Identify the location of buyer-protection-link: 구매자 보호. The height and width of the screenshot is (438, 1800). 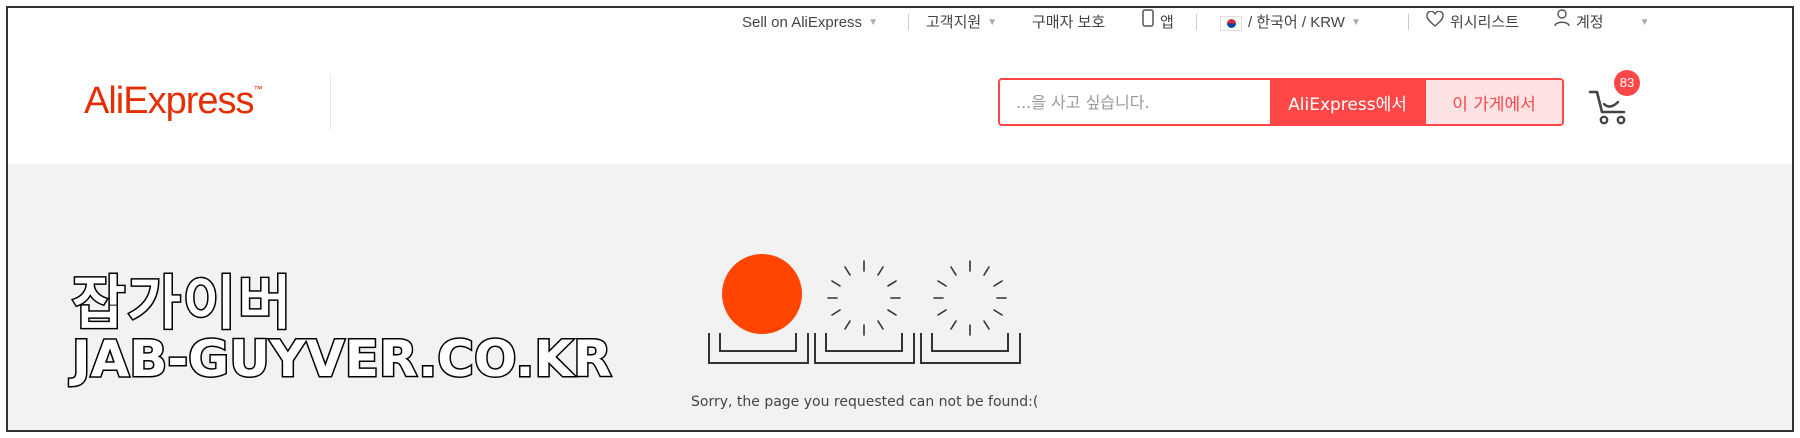
(1068, 23).